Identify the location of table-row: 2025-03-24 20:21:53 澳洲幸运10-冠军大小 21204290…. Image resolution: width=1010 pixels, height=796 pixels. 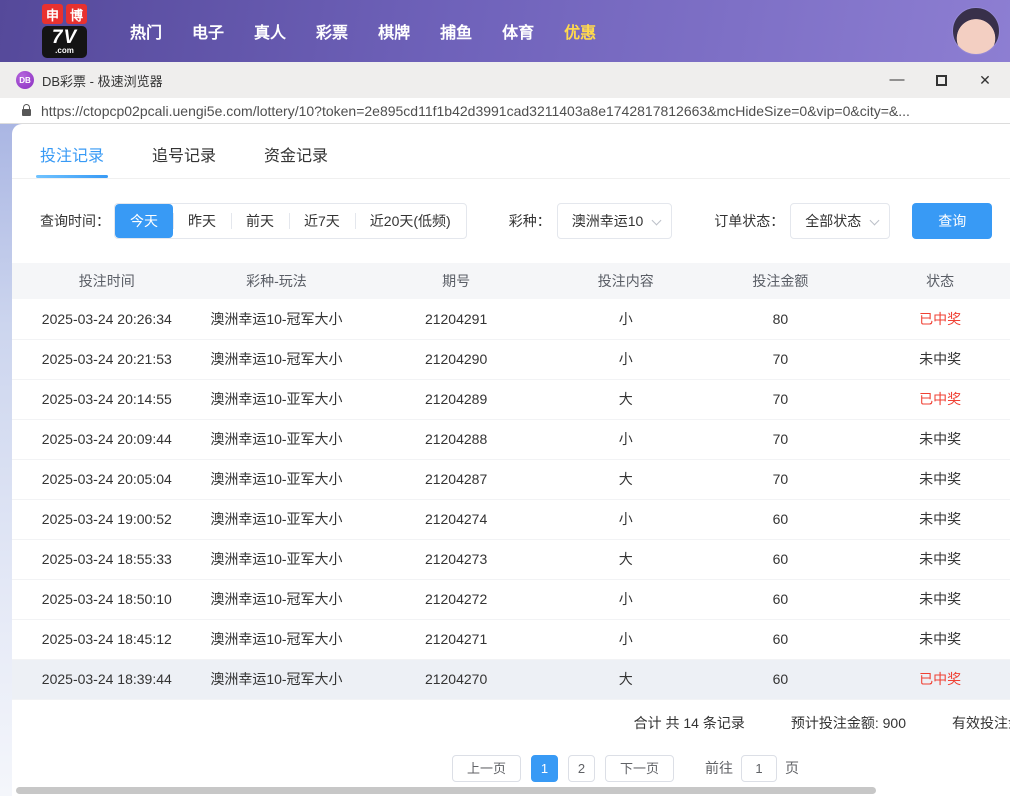
(511, 359).